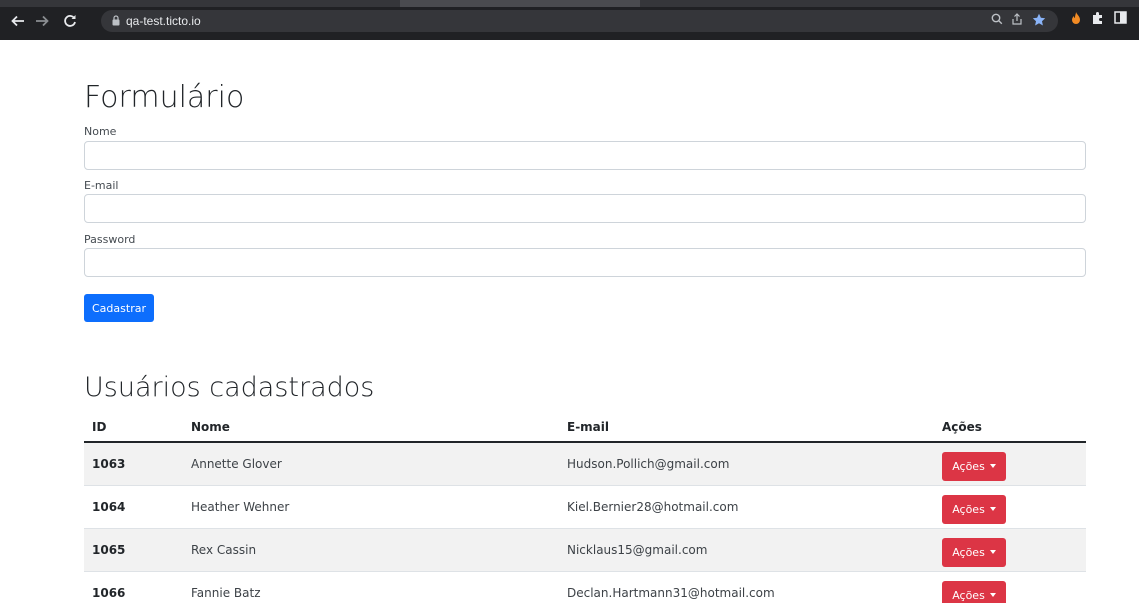 Image resolution: width=1139 pixels, height=603 pixels. What do you see at coordinates (746, 507) in the screenshot?
I see `user-email: Kiel.Bernier28@hotmail.com` at bounding box center [746, 507].